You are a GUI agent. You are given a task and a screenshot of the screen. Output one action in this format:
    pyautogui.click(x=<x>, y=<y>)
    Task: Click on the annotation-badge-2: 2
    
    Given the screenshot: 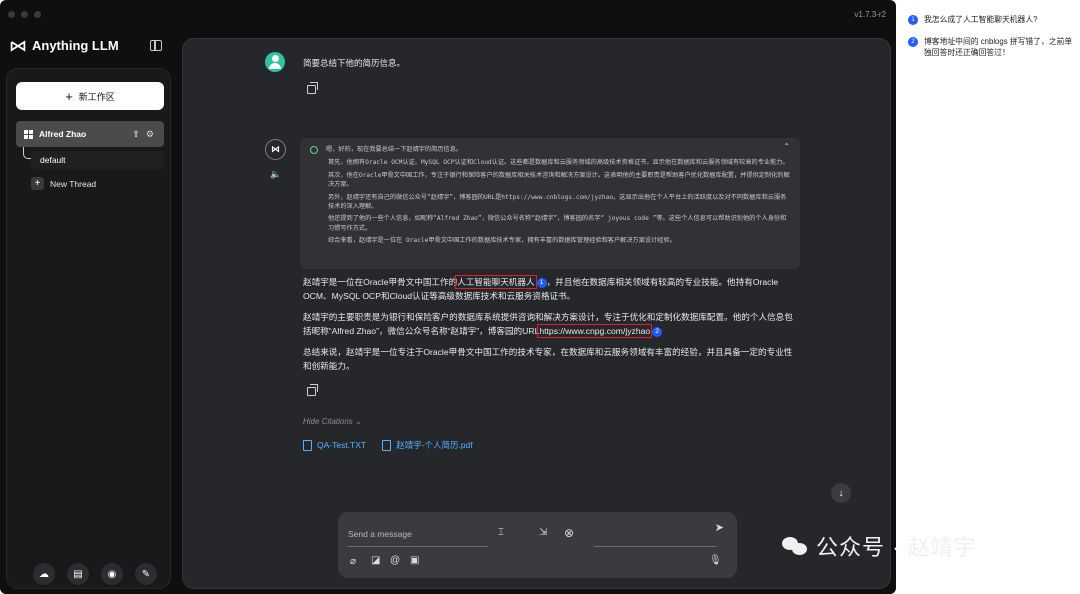 What is the action you would take?
    pyautogui.click(x=657, y=331)
    